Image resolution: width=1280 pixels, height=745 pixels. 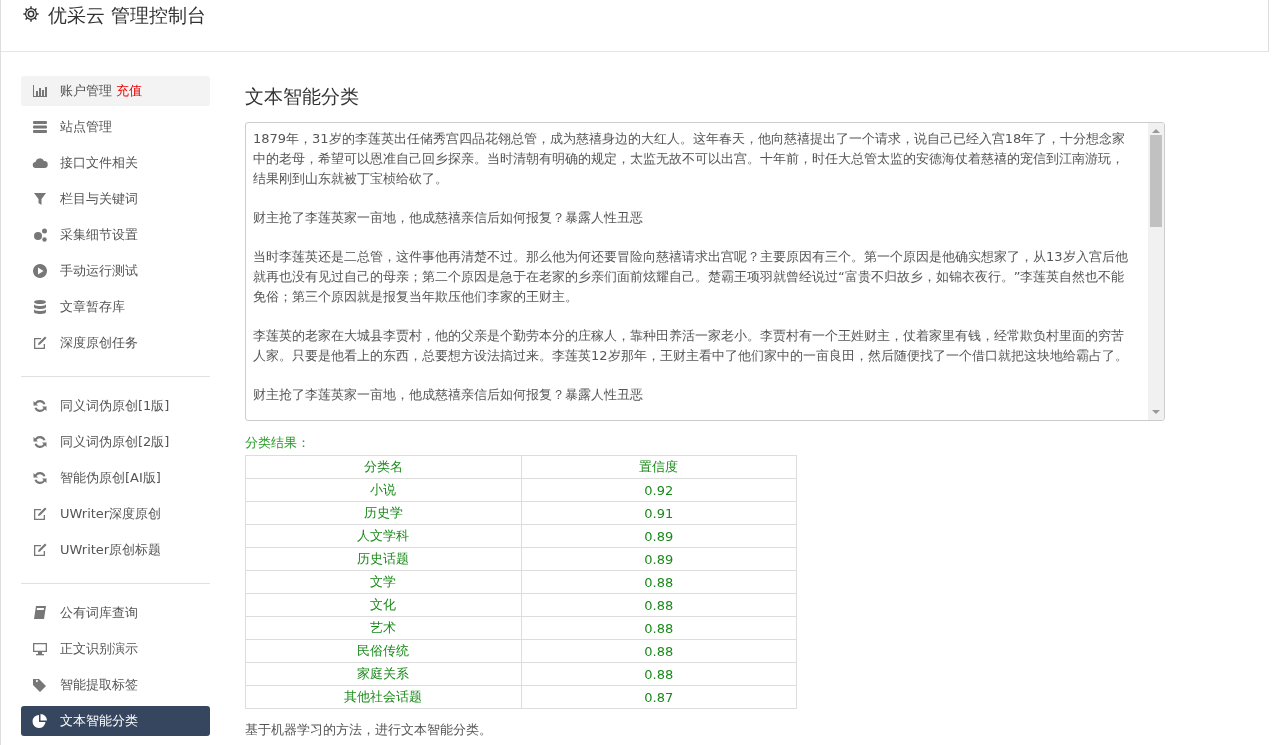 I want to click on monitor-icon, so click(x=40, y=649).